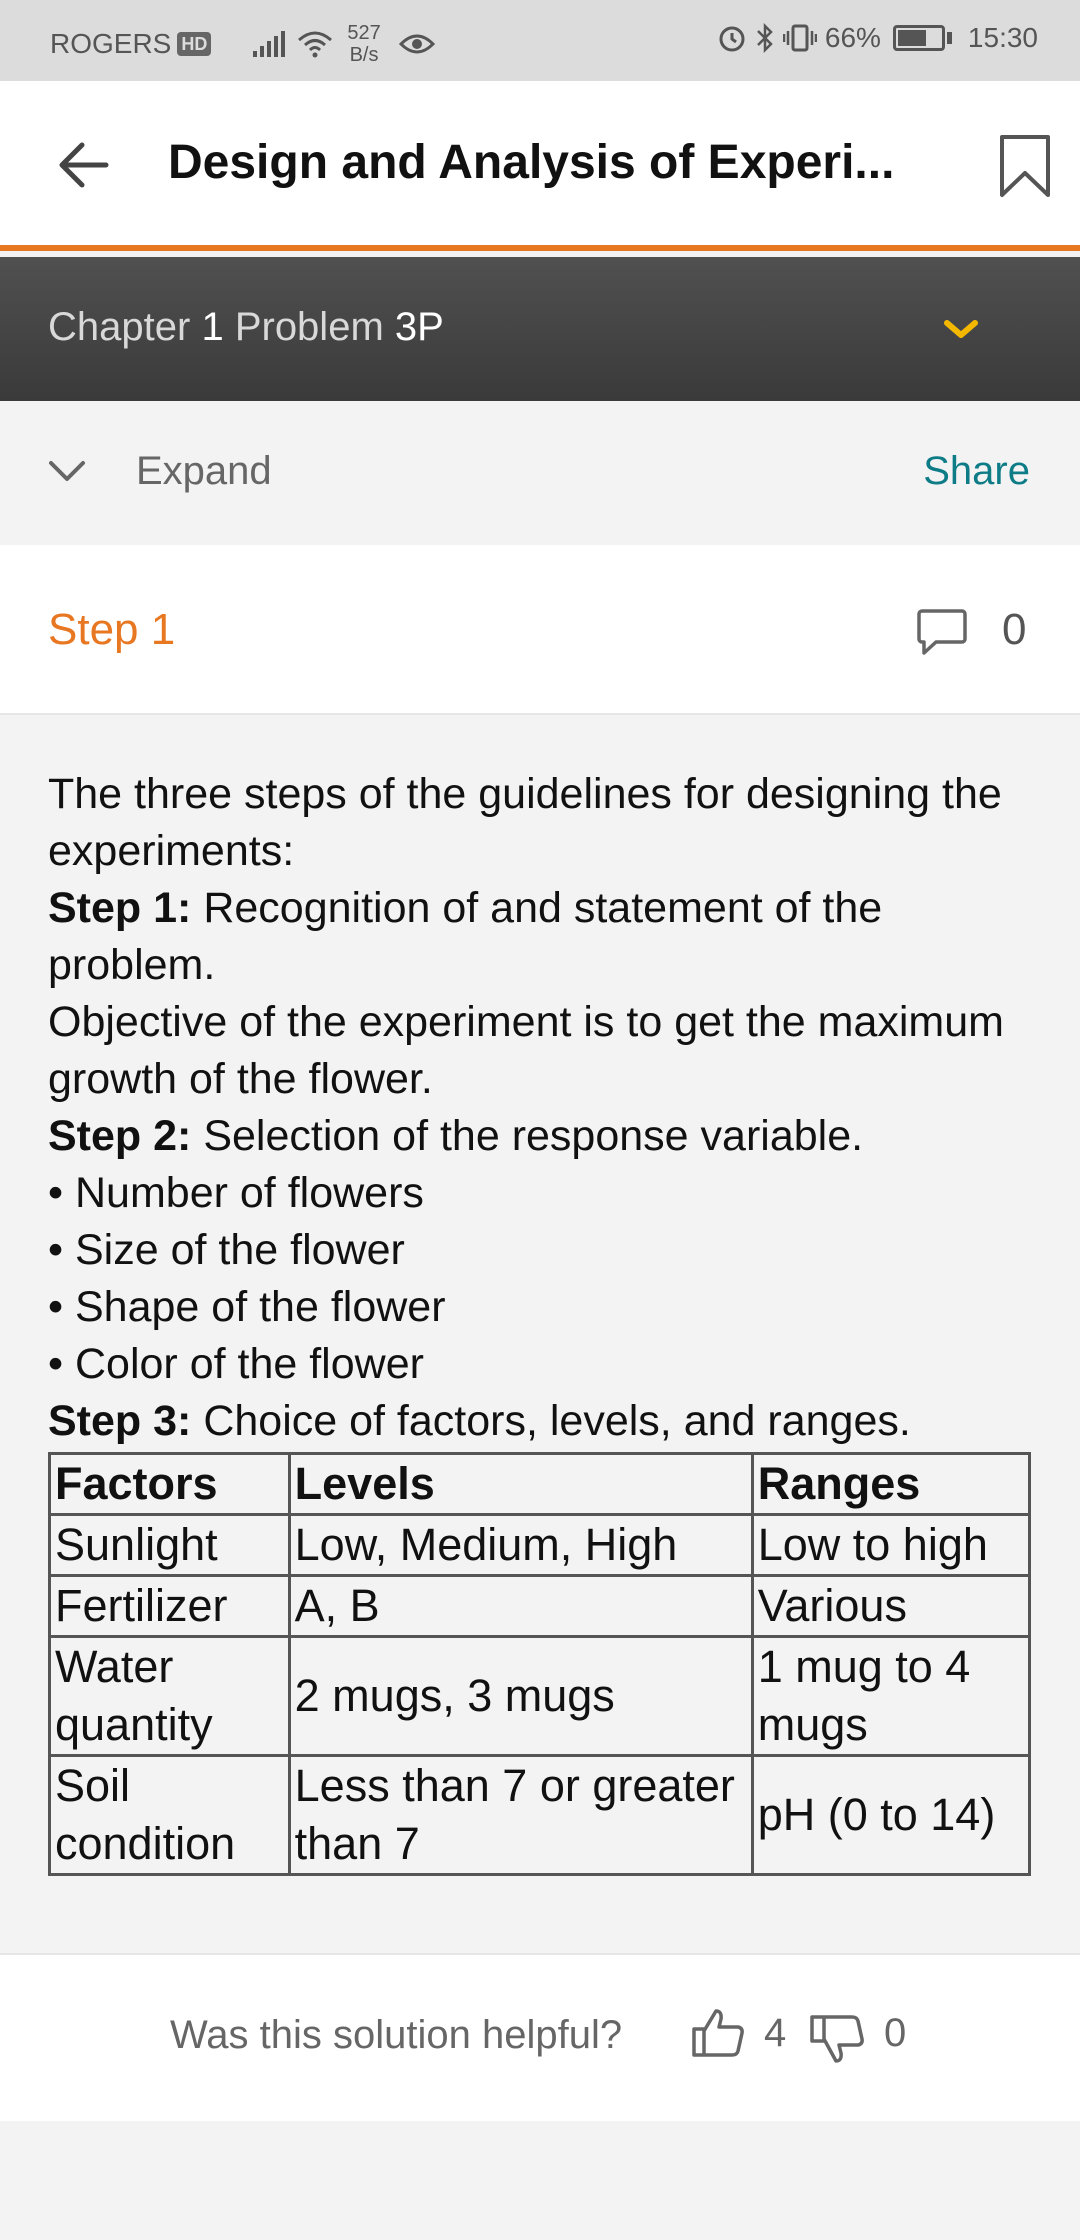  Describe the element at coordinates (775, 2033) in the screenshot. I see `thumbs-up-count: 4` at that location.